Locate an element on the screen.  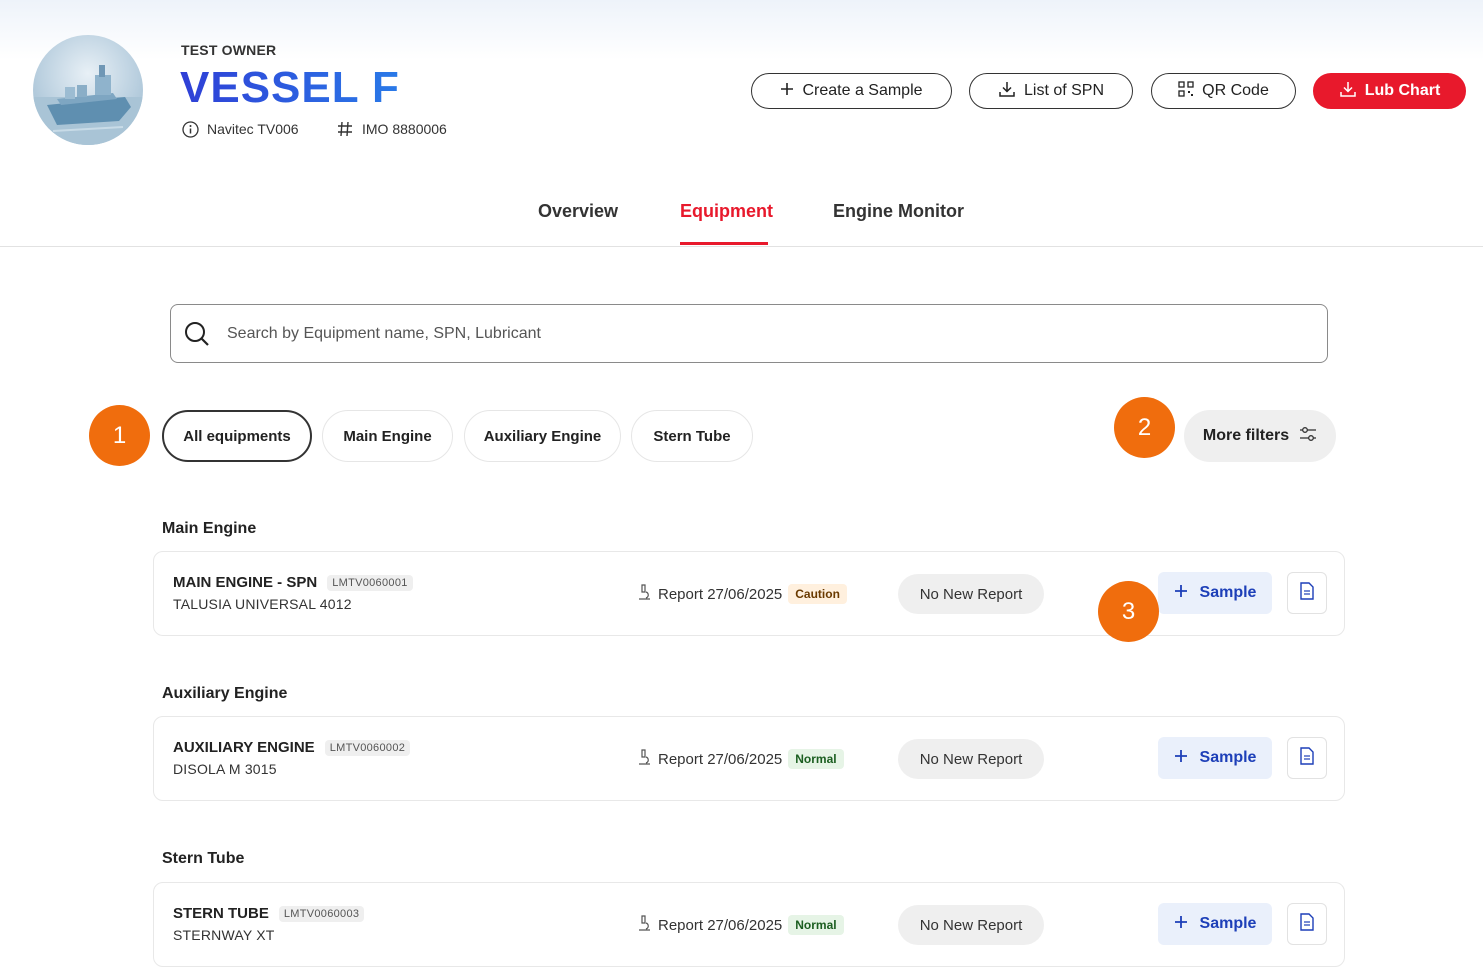
equipment-name-text: STERN TUBE is located at coordinates (221, 913).